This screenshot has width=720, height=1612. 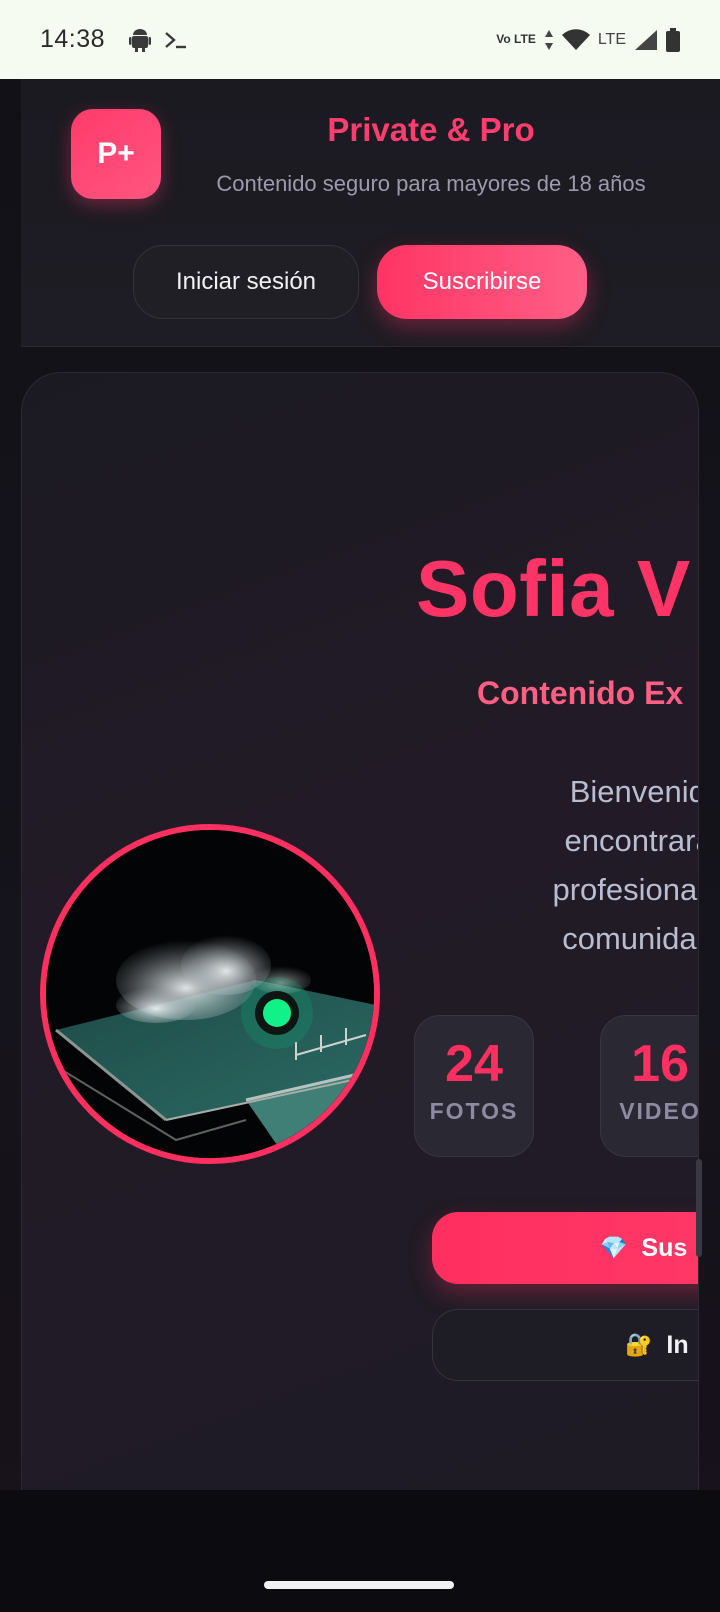 What do you see at coordinates (614, 1247) in the screenshot?
I see `diamond-icon: 💎` at bounding box center [614, 1247].